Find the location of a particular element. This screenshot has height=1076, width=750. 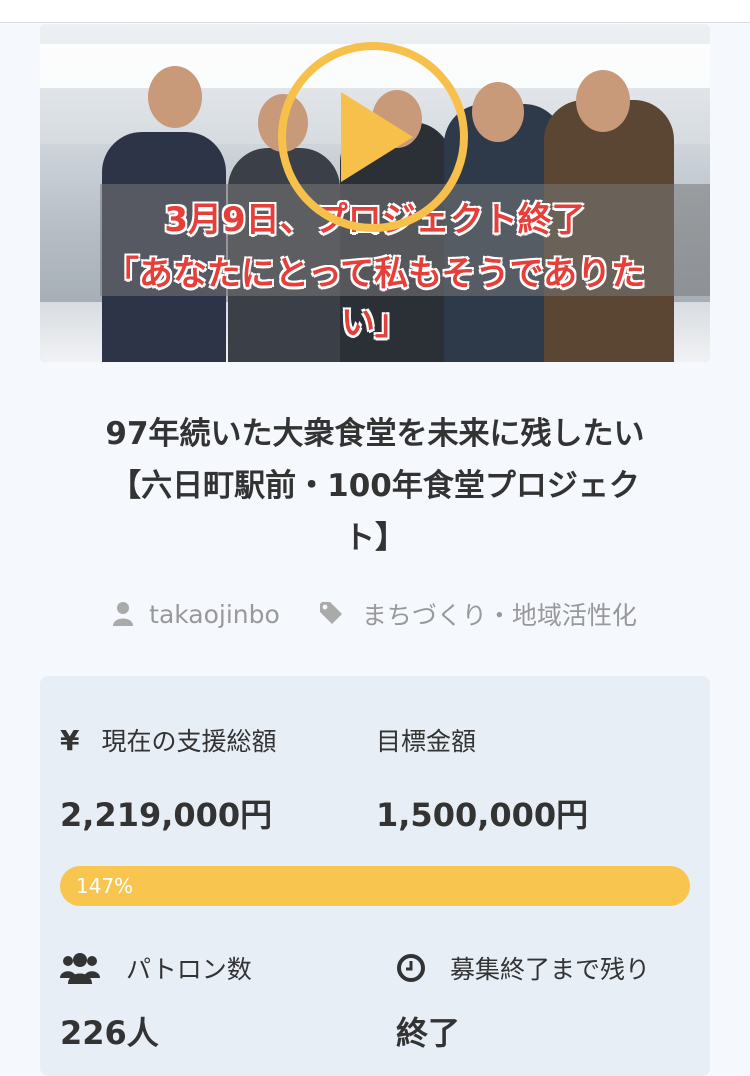

category-name: まちづくり・地域活性化 is located at coordinates (499, 615).